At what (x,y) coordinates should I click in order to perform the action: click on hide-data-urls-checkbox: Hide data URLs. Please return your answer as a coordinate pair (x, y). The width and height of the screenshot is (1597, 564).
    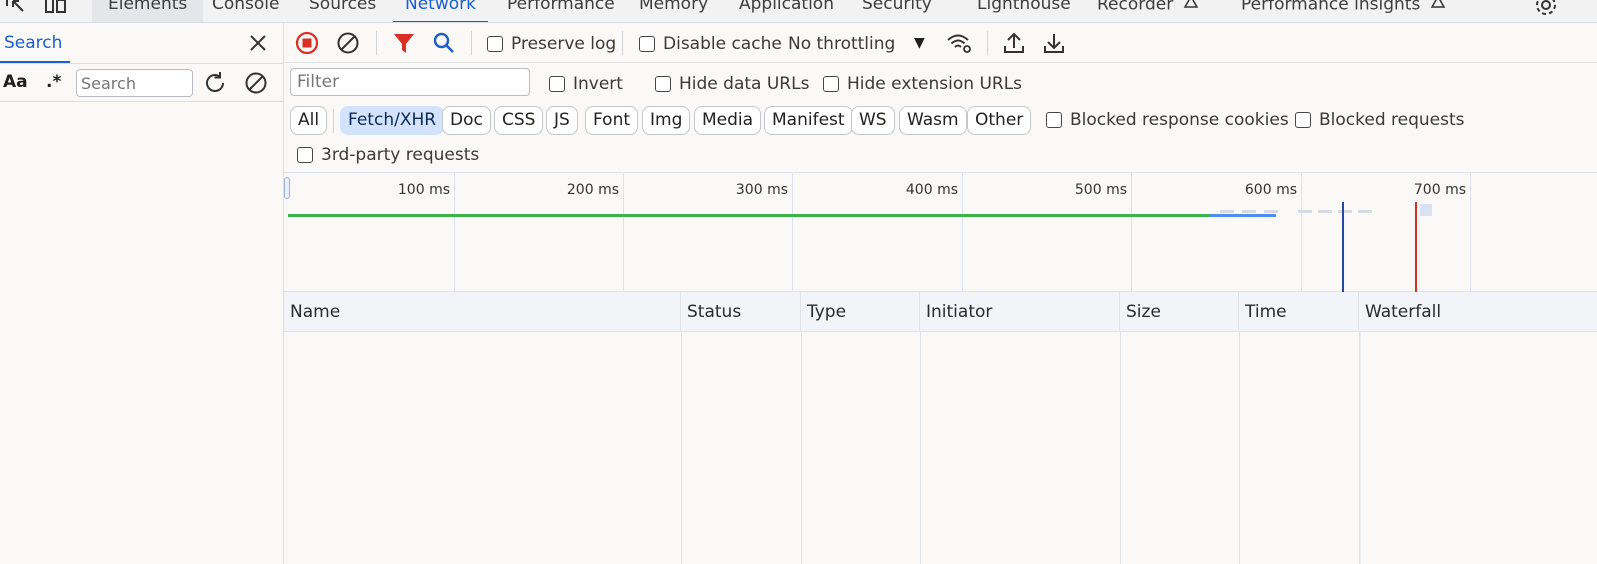
    Looking at the image, I should click on (732, 84).